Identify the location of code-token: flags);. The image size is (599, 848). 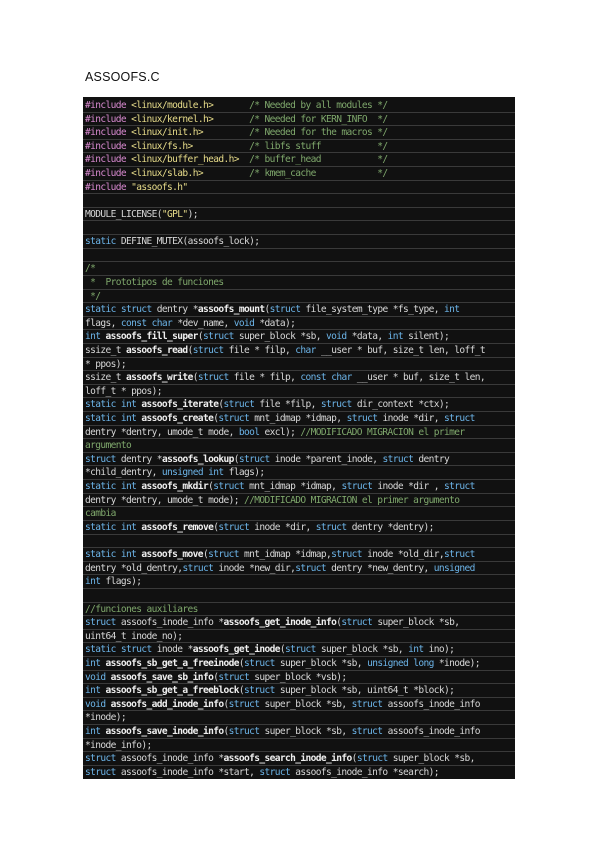
(247, 473).